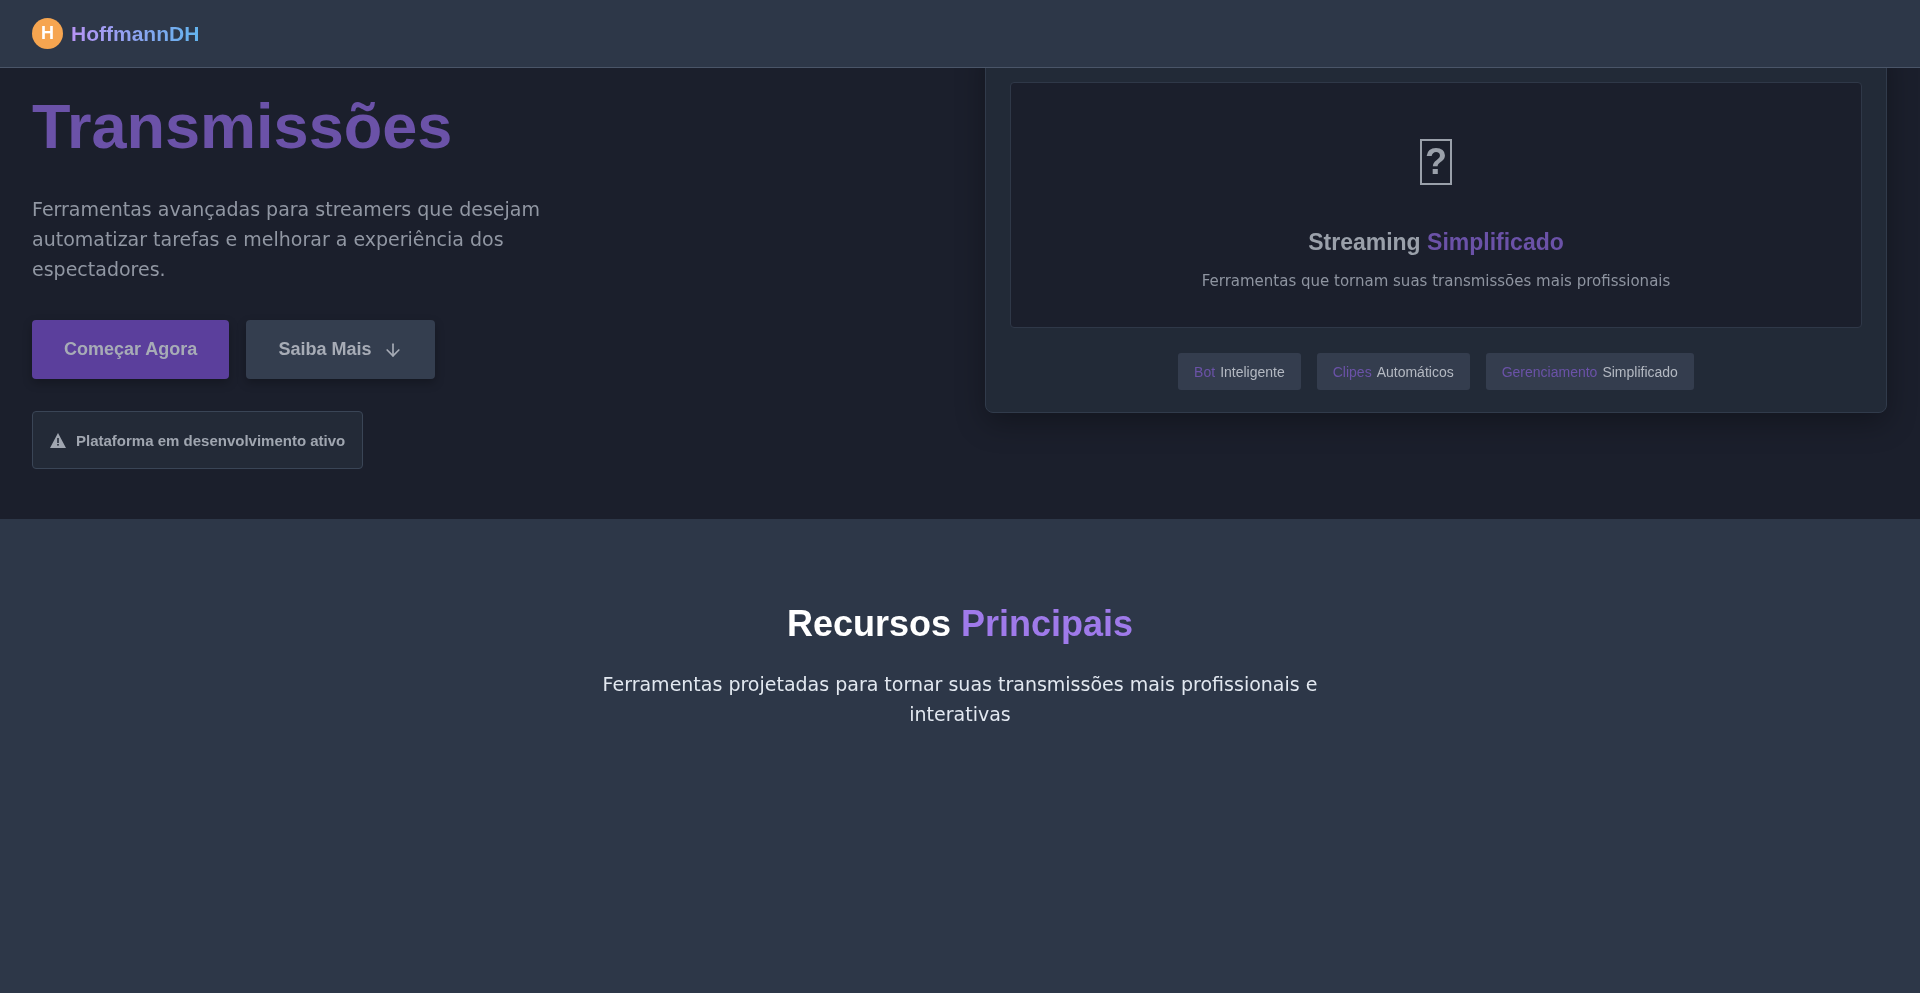  What do you see at coordinates (47, 33) in the screenshot?
I see `logo-icon: H` at bounding box center [47, 33].